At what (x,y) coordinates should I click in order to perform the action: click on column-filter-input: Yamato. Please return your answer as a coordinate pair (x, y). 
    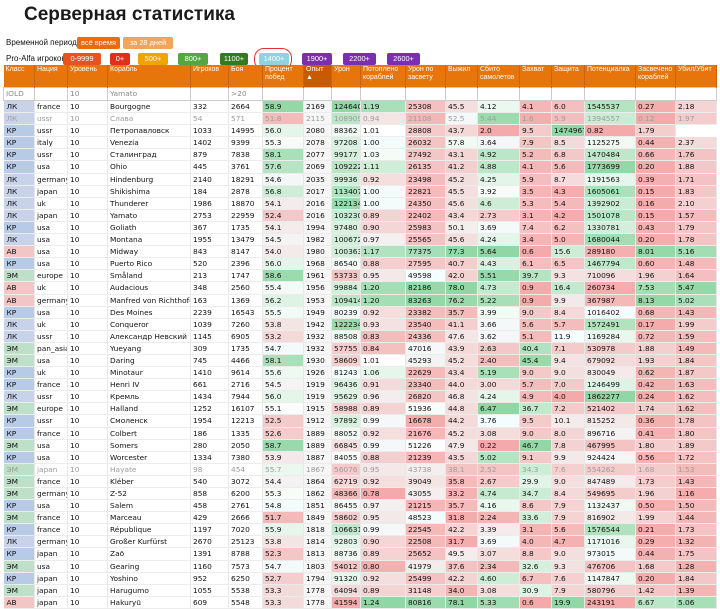
    Looking at the image, I should click on (149, 94).